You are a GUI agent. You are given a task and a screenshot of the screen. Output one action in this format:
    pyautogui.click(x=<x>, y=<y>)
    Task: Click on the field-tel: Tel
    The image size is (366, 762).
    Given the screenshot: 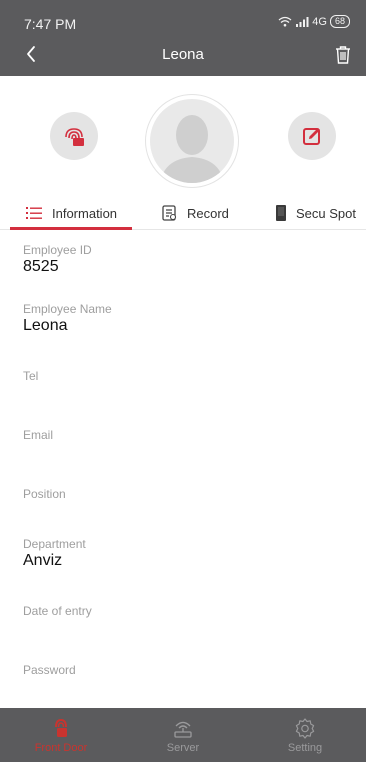 What is the action you would take?
    pyautogui.click(x=30, y=376)
    